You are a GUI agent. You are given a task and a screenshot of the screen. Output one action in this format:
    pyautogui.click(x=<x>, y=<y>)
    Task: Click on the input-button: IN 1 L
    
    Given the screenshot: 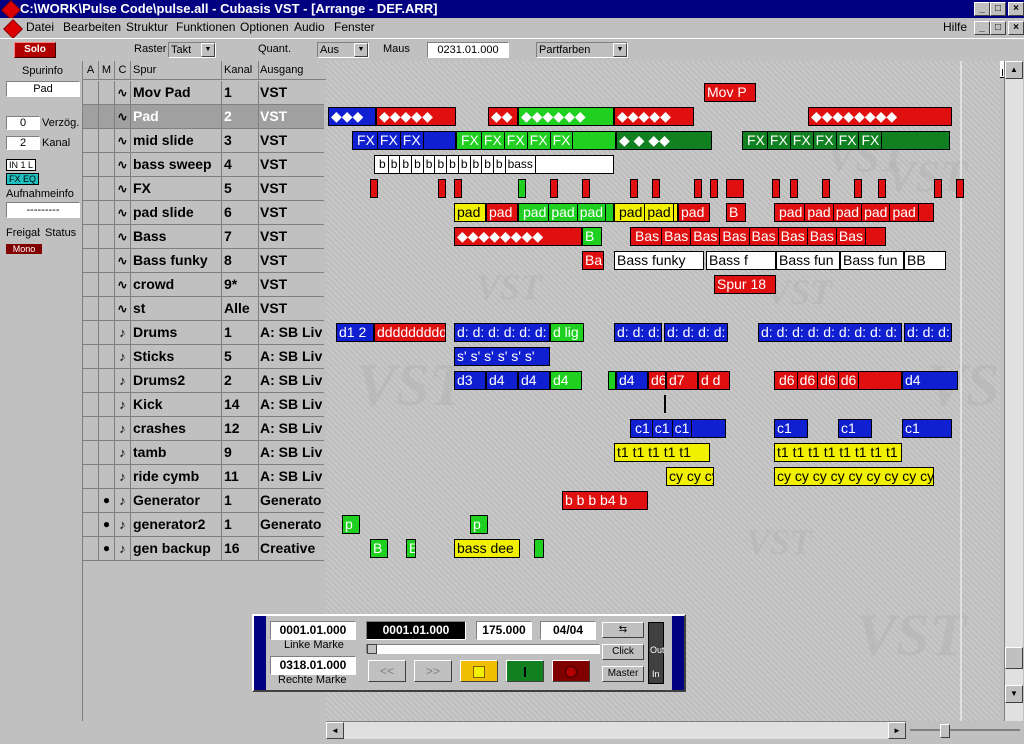 What is the action you would take?
    pyautogui.click(x=21, y=165)
    